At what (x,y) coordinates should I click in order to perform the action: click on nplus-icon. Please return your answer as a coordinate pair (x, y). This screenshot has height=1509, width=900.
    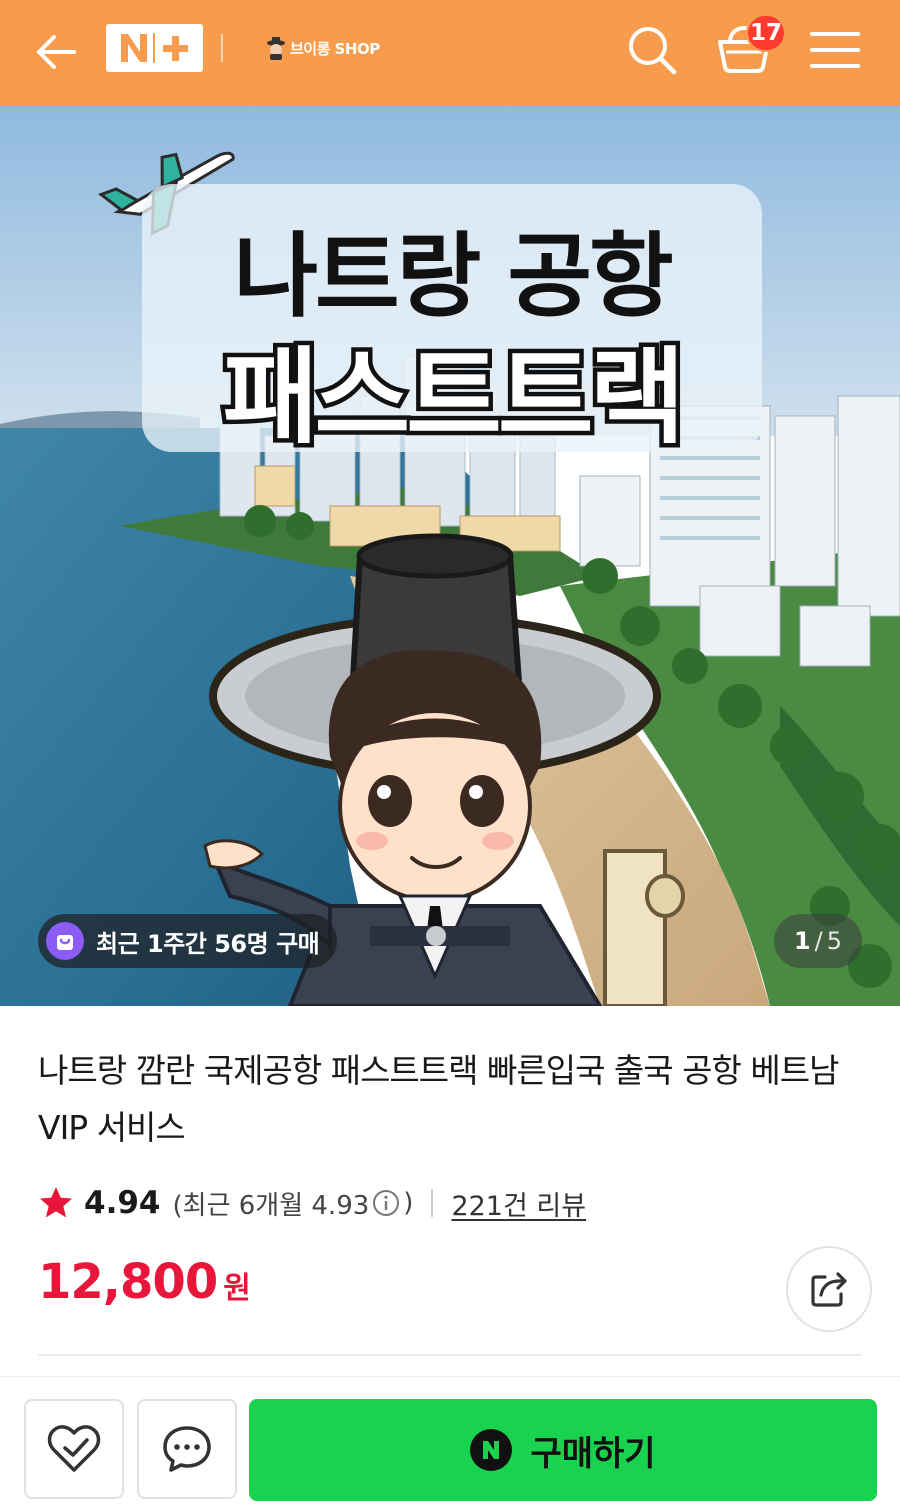
    Looking at the image, I should click on (154, 48).